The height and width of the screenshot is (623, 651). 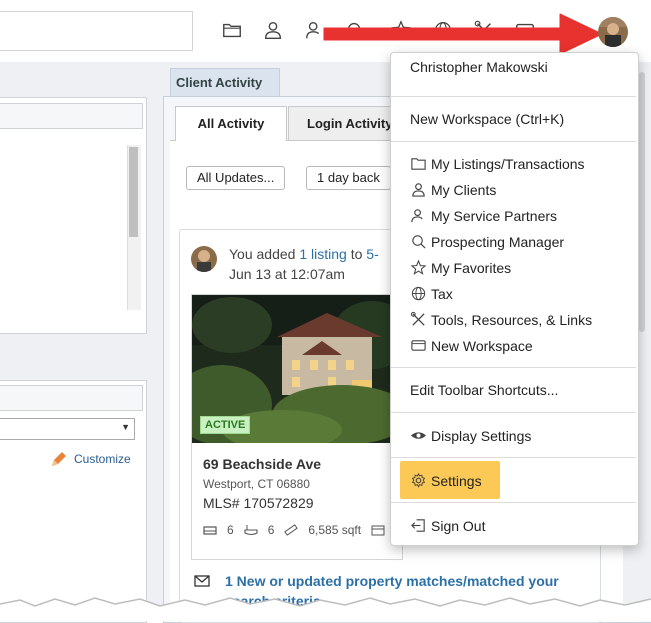 I want to click on bed-icon, so click(x=210, y=530).